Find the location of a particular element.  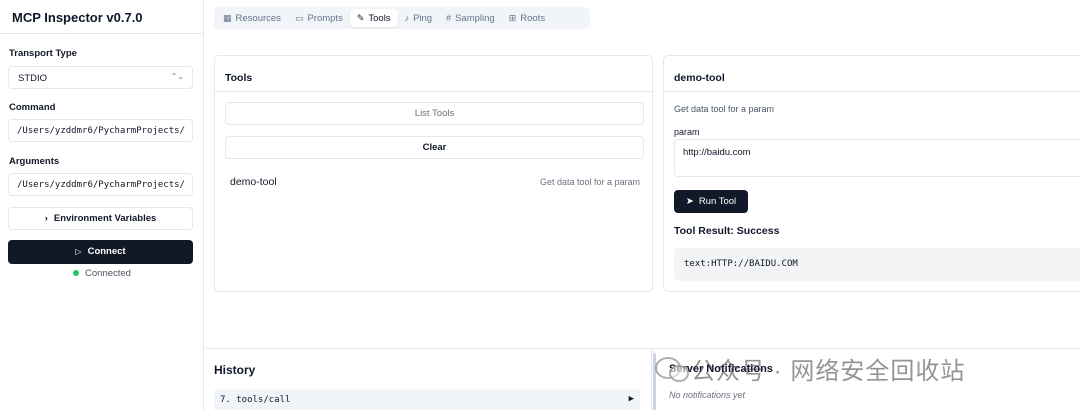

tab-roots: ⊞ Roots is located at coordinates (527, 18).